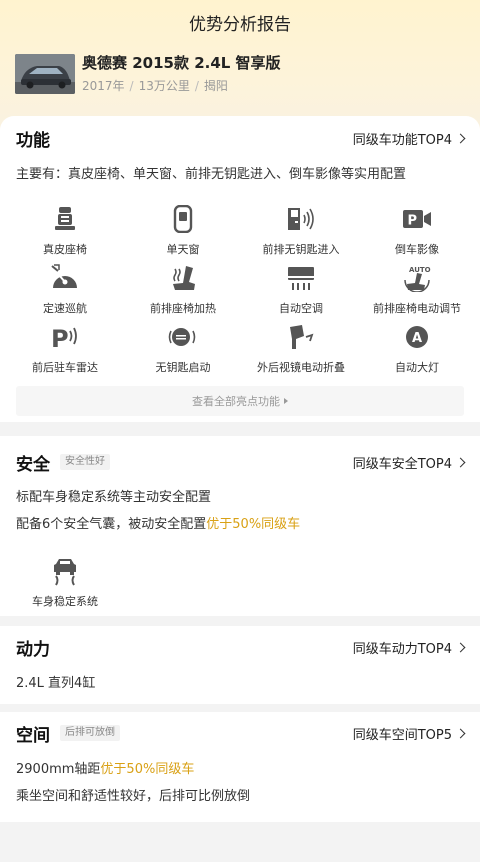 The width and height of the screenshot is (480, 862). I want to click on power-header: 动力 同级车动力TOP4, so click(241, 648).